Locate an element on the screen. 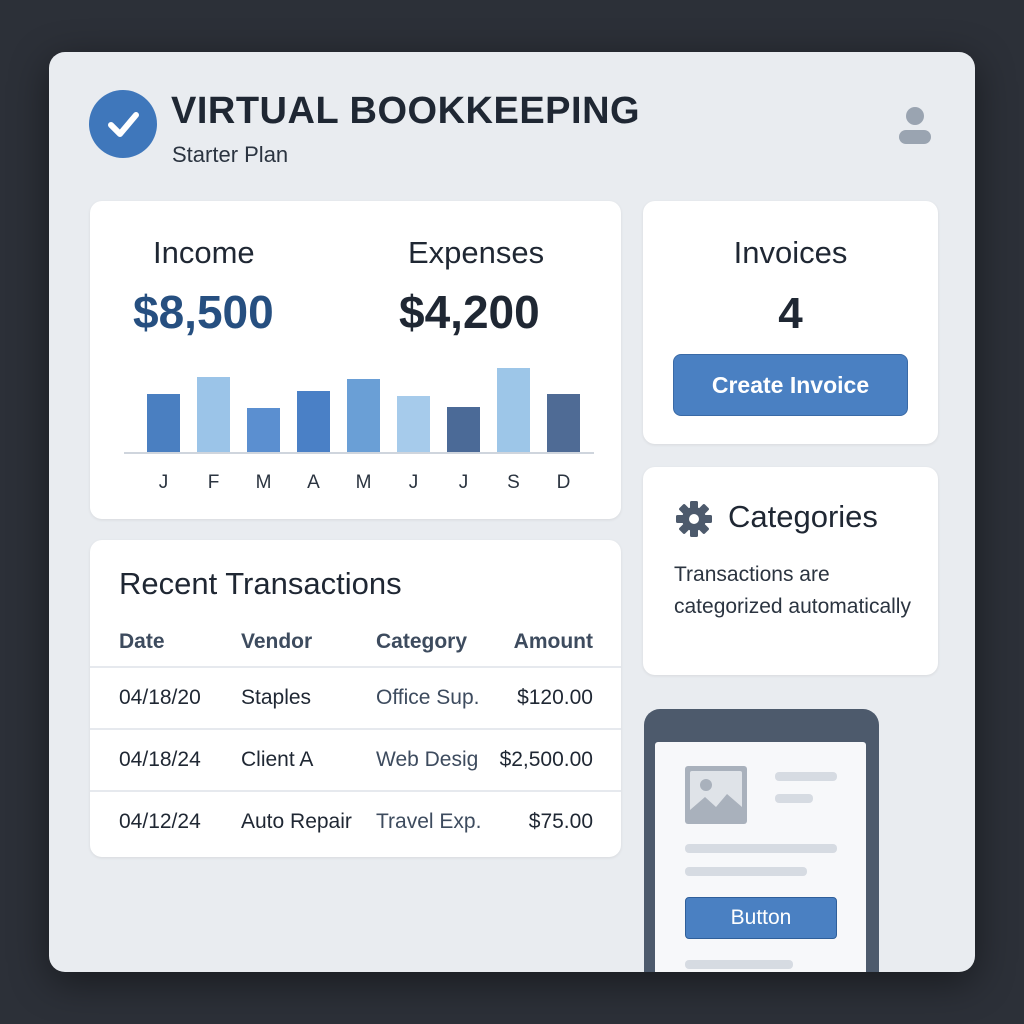 The width and height of the screenshot is (1024, 1024). invoices-card: Invoices 4 Create Invoice is located at coordinates (790, 322).